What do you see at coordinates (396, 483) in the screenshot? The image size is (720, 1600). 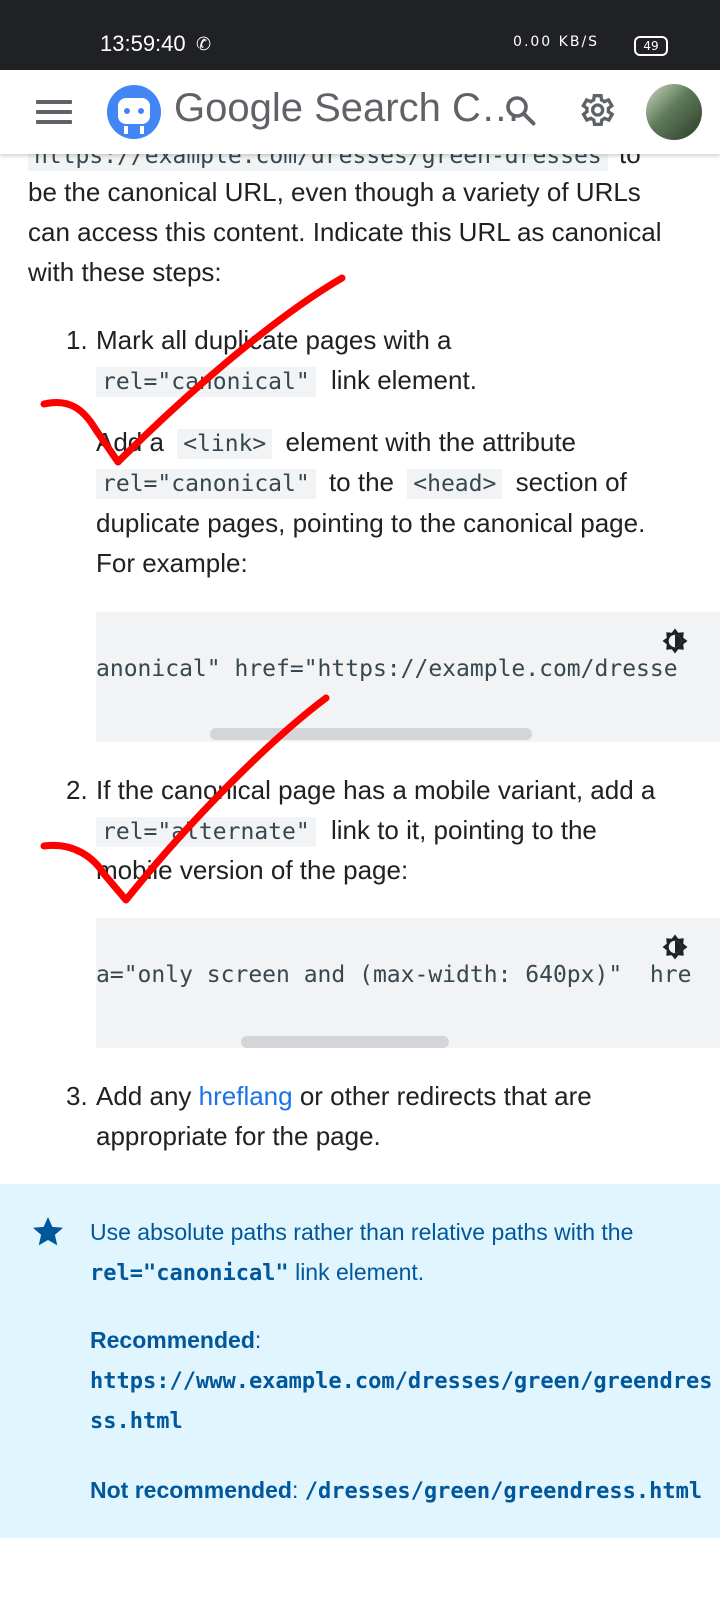 I see `step-1-detail-line: rel="canonical" to the <head> section of` at bounding box center [396, 483].